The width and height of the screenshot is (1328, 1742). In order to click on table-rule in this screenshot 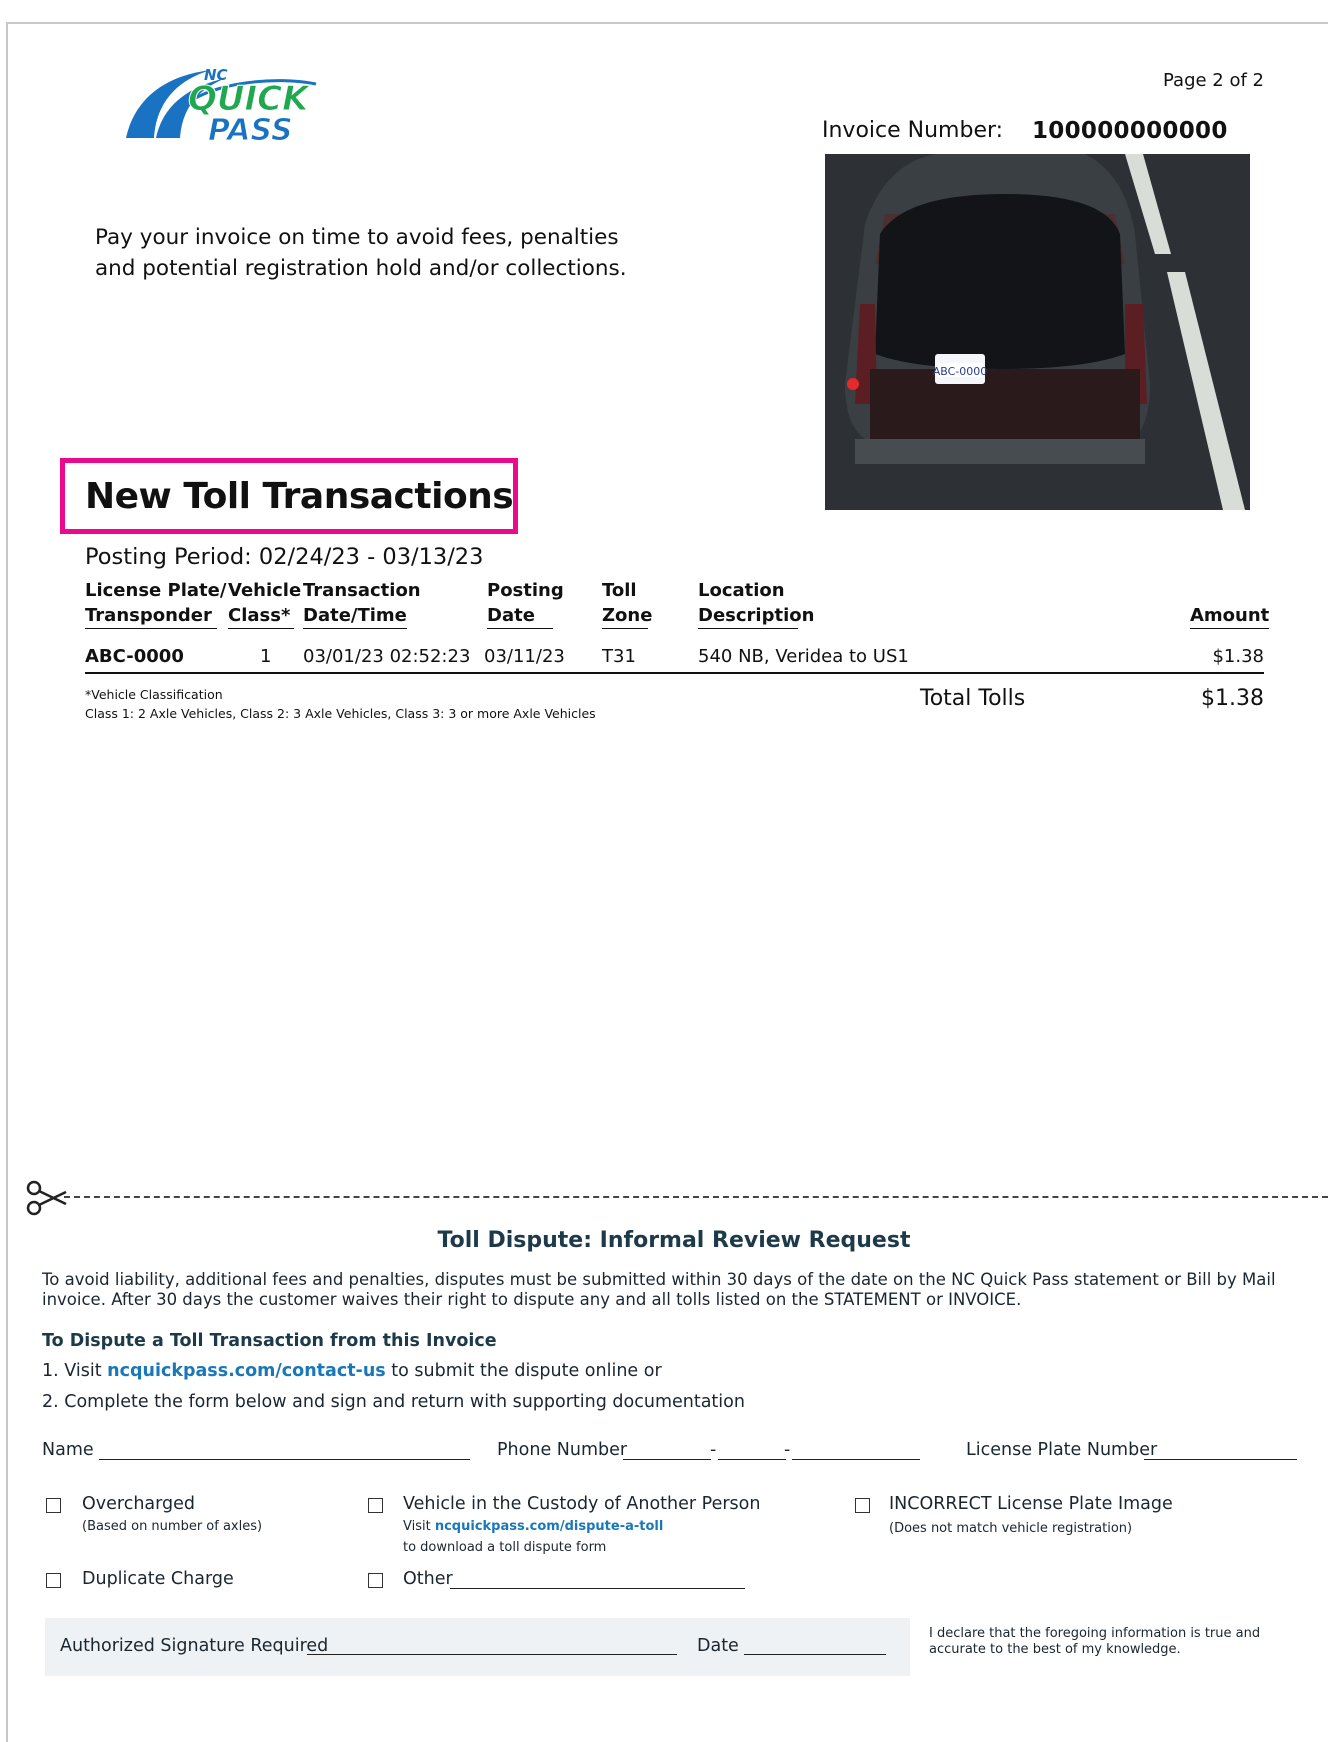, I will do `click(674, 673)`.